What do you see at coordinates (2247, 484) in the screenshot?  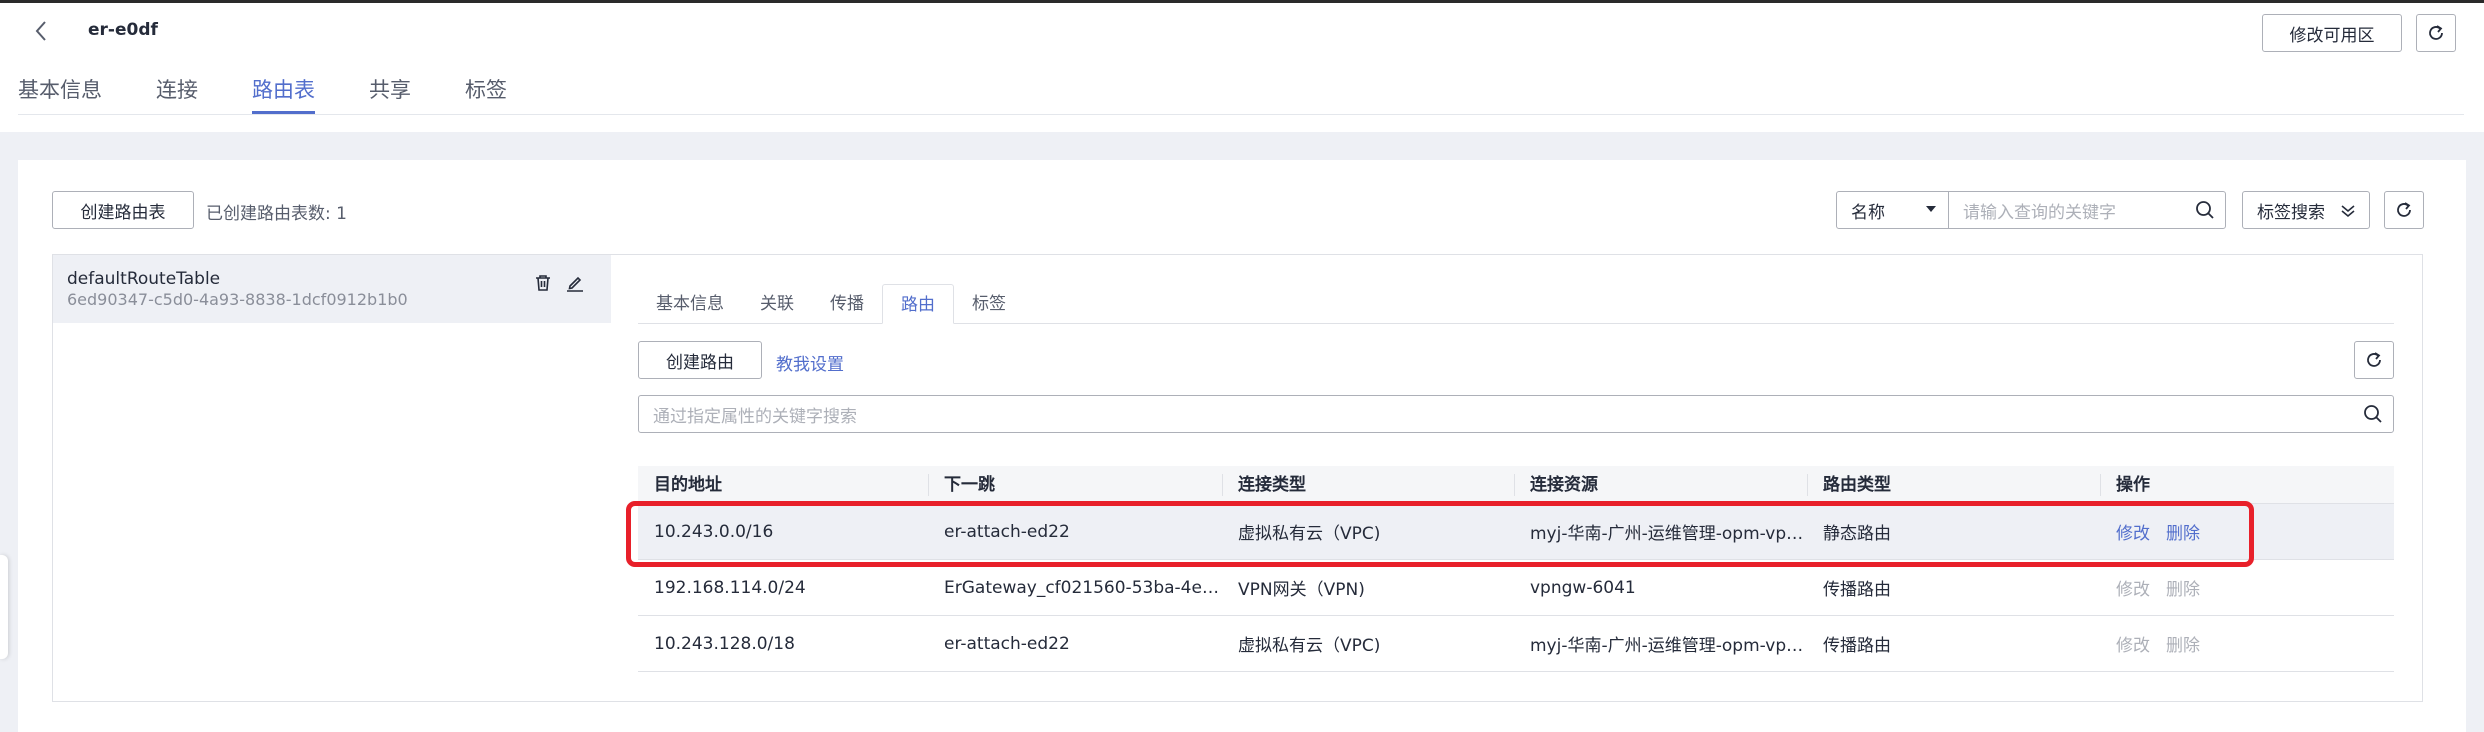 I see `column-header-operations: 操作` at bounding box center [2247, 484].